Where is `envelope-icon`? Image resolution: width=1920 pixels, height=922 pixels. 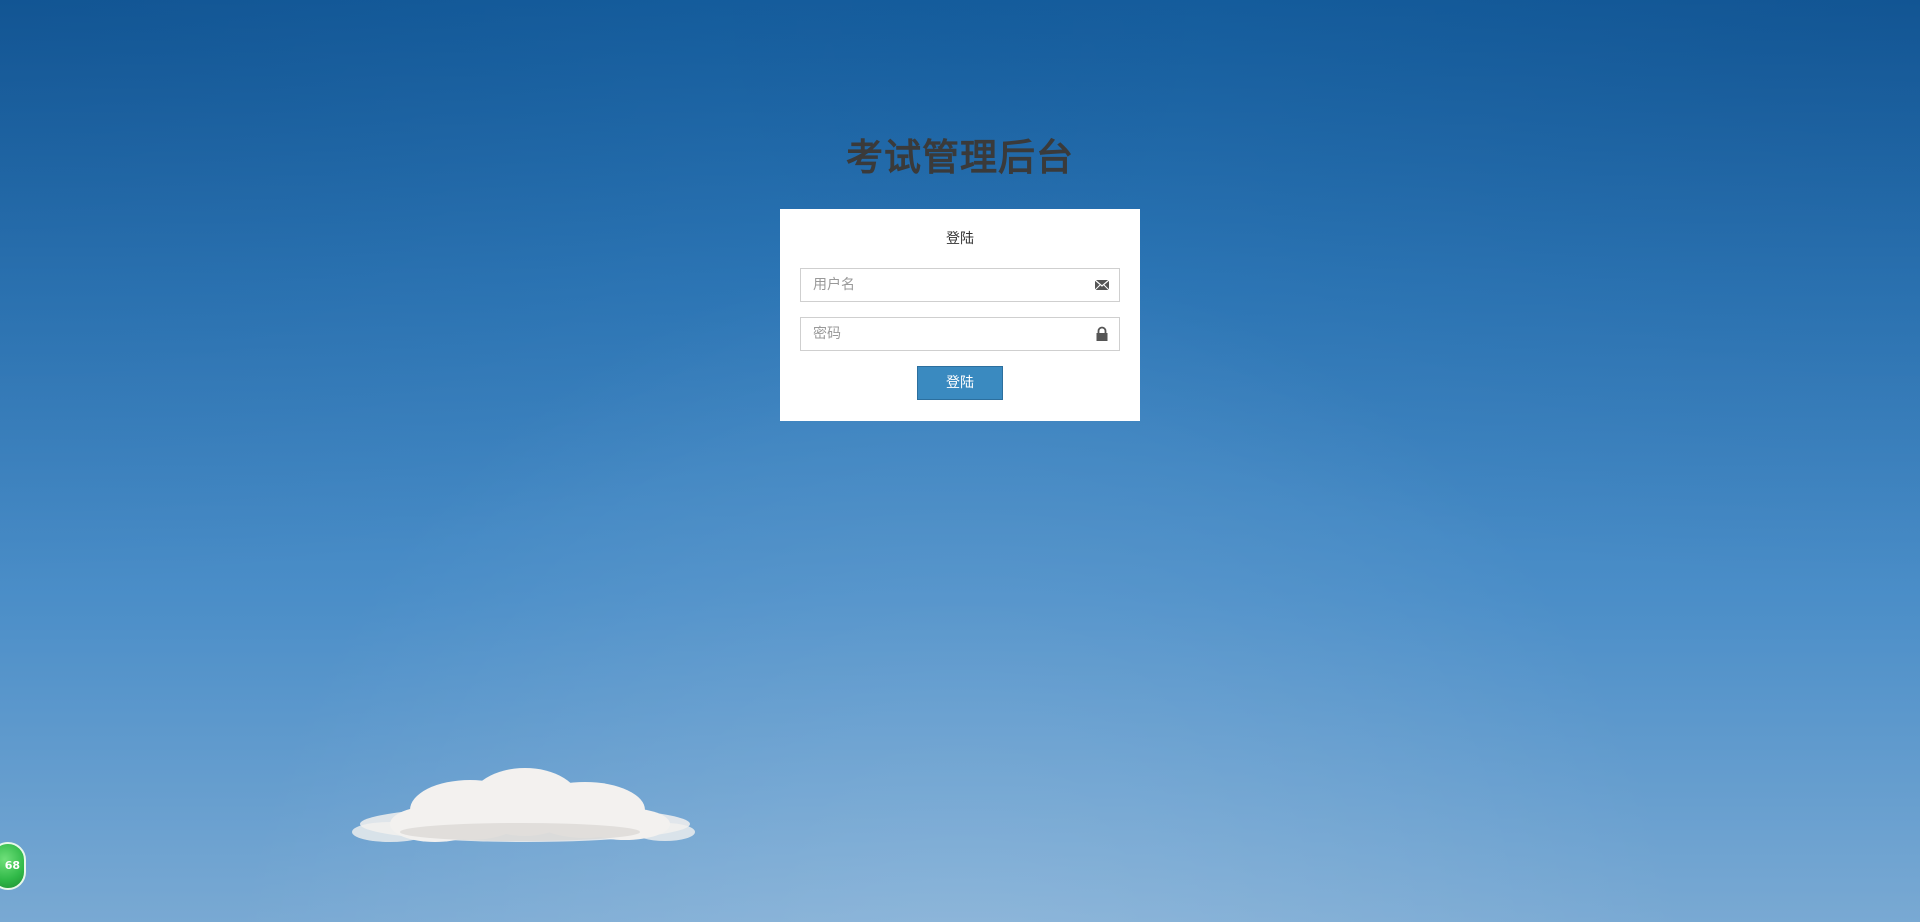 envelope-icon is located at coordinates (1102, 285).